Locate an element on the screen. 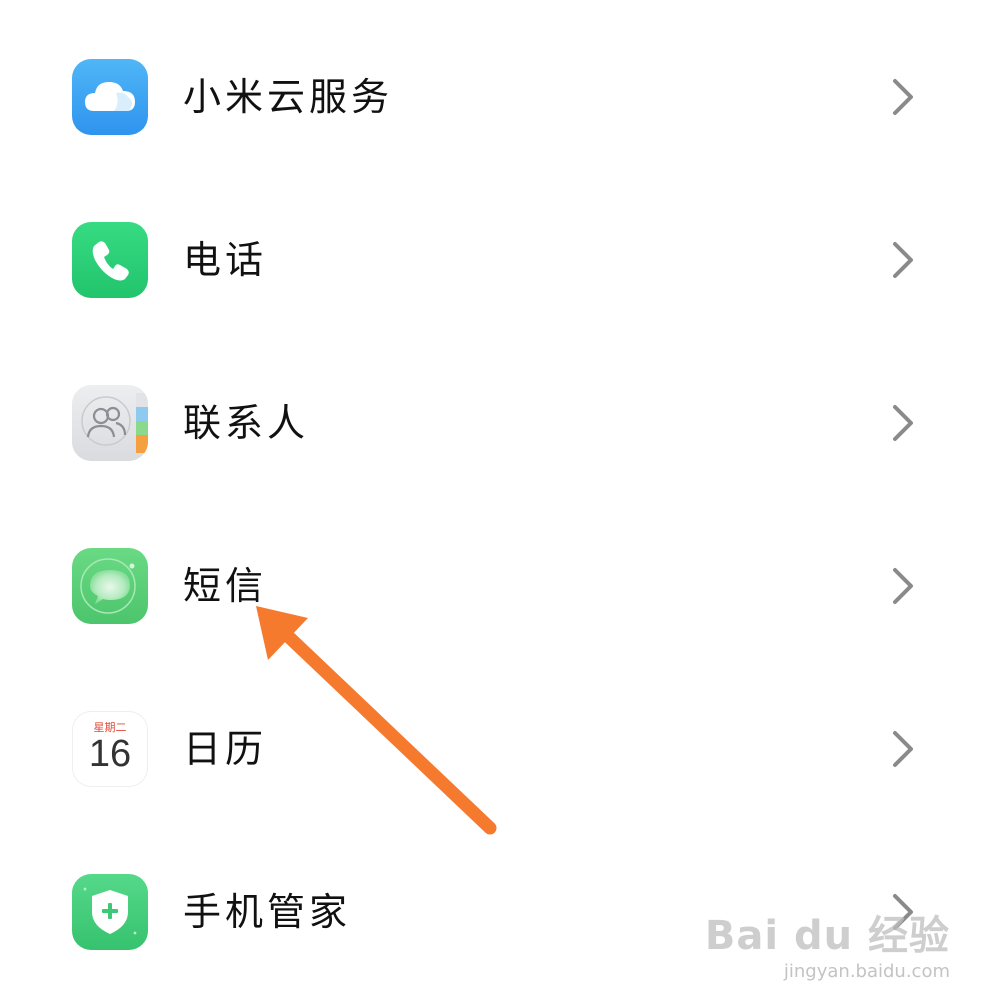  watermark-brand: Bai du 经验 is located at coordinates (827, 936).